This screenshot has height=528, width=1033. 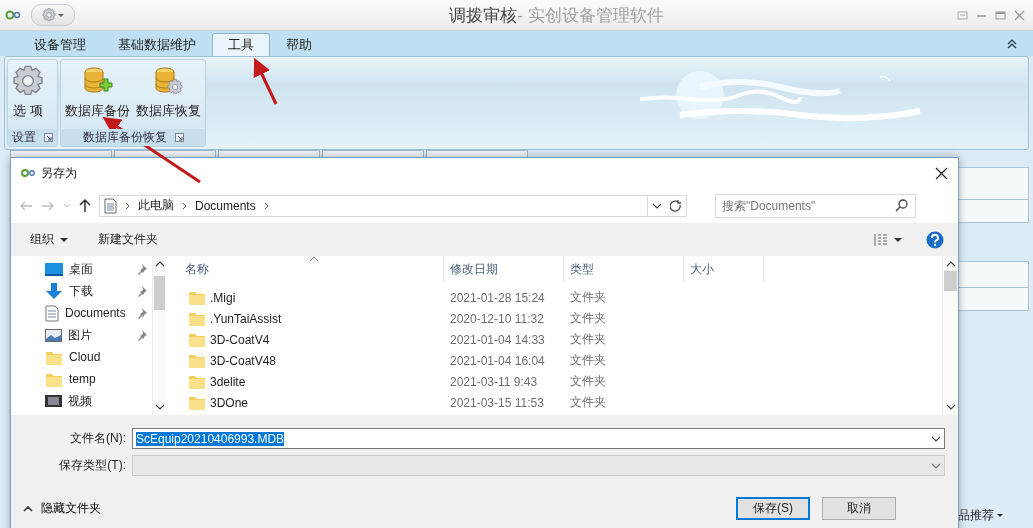 I want to click on group-label: 数据库备份恢复, so click(x=124, y=137).